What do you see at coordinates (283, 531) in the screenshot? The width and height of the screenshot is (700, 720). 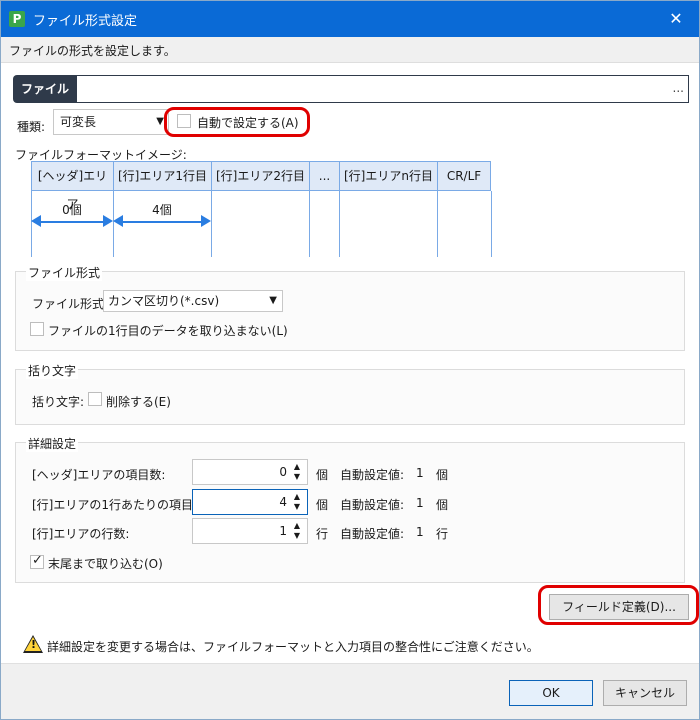 I see `row-count-value: 1` at bounding box center [283, 531].